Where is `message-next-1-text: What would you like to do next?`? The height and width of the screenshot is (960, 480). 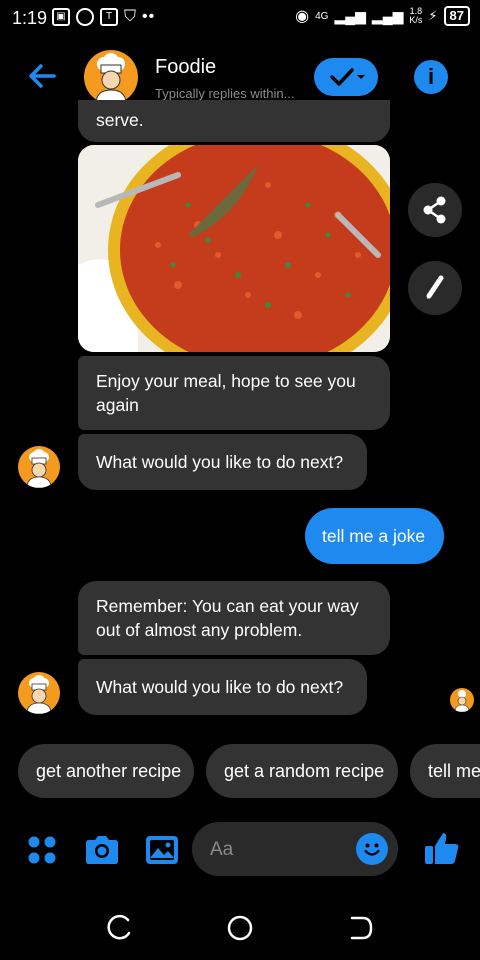 message-next-1-text: What would you like to do next? is located at coordinates (220, 462).